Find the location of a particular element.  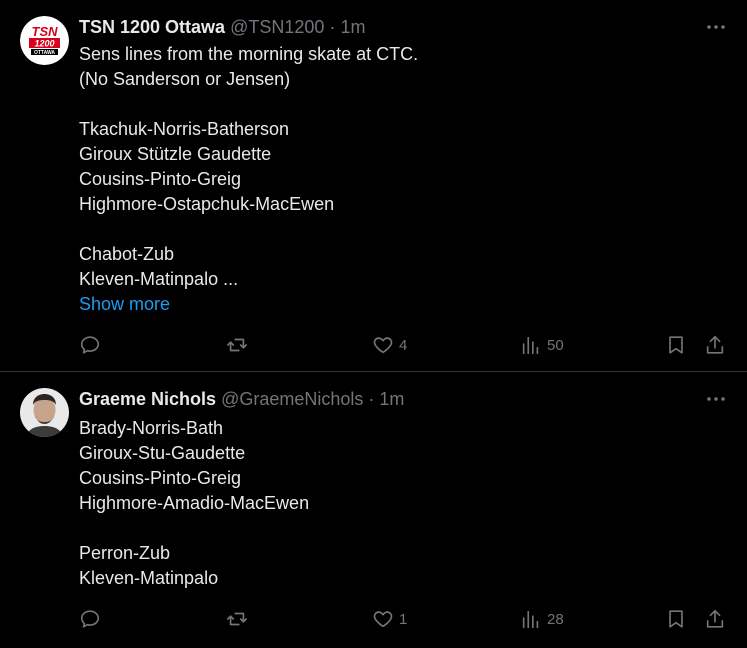

author-handle: @GraemeNichols is located at coordinates (292, 399).